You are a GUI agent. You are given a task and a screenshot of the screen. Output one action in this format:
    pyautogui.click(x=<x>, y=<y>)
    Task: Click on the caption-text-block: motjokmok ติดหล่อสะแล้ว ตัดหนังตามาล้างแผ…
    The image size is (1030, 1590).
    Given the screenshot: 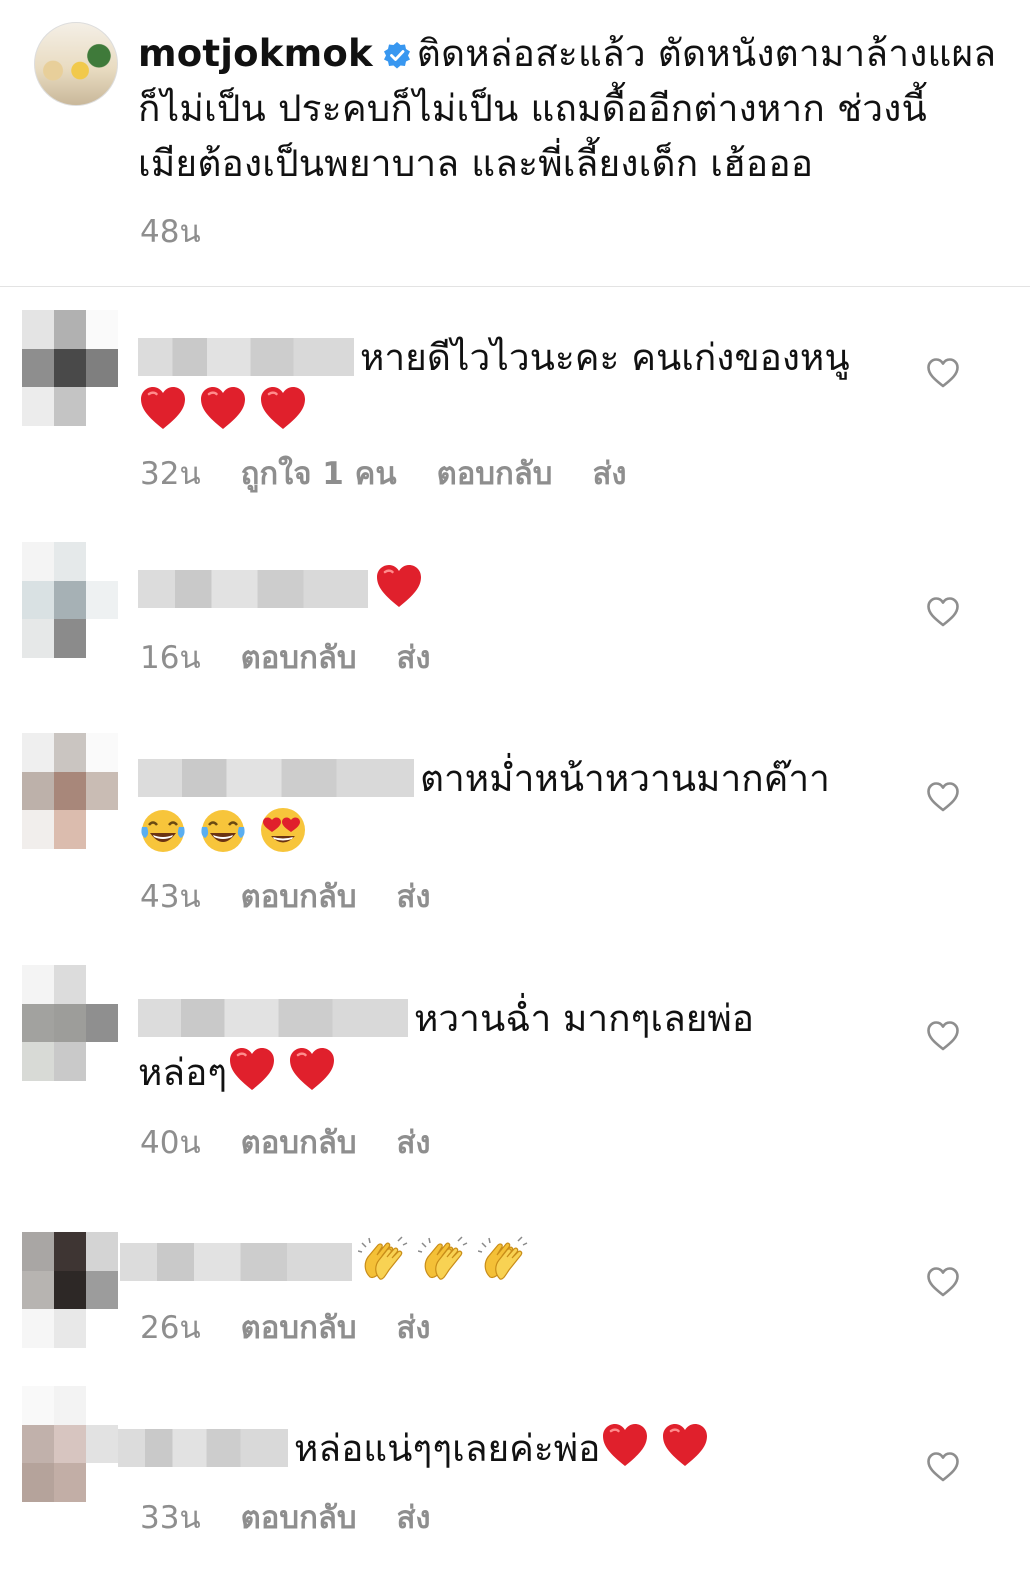 What is the action you would take?
    pyautogui.click(x=568, y=108)
    